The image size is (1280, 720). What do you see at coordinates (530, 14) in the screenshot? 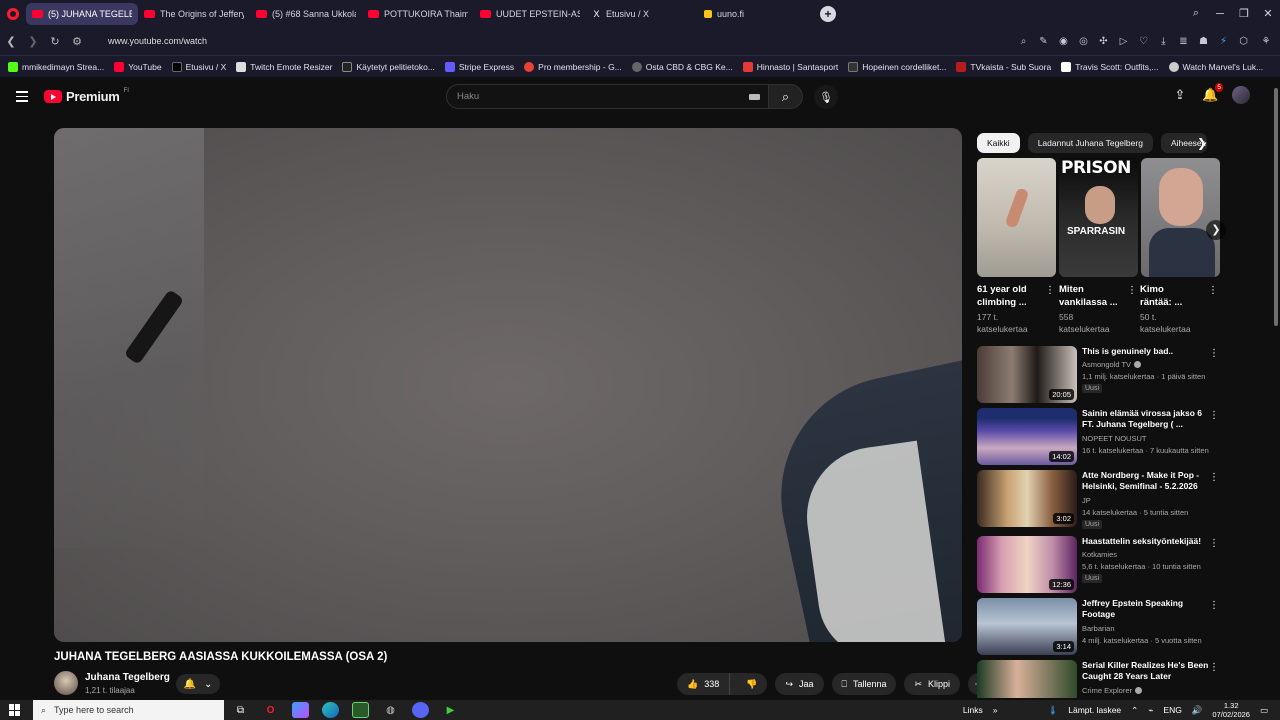
I see `browser-tab: UUDET EPSTEIN-ASIAKIRJ` at bounding box center [530, 14].